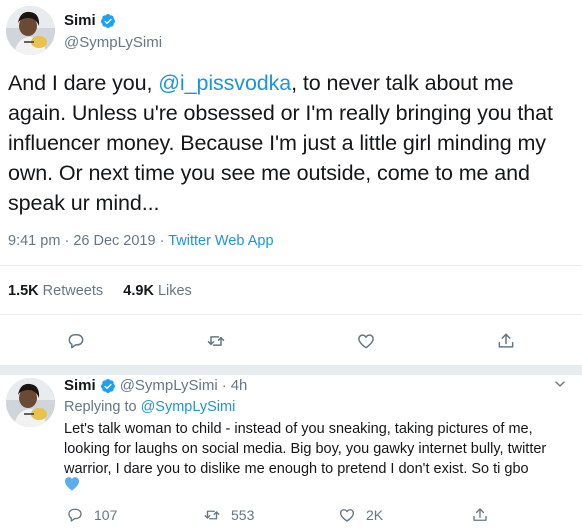 The image size is (582, 532). Describe the element at coordinates (80, 20) in the screenshot. I see `author-name-text: Simi` at that location.